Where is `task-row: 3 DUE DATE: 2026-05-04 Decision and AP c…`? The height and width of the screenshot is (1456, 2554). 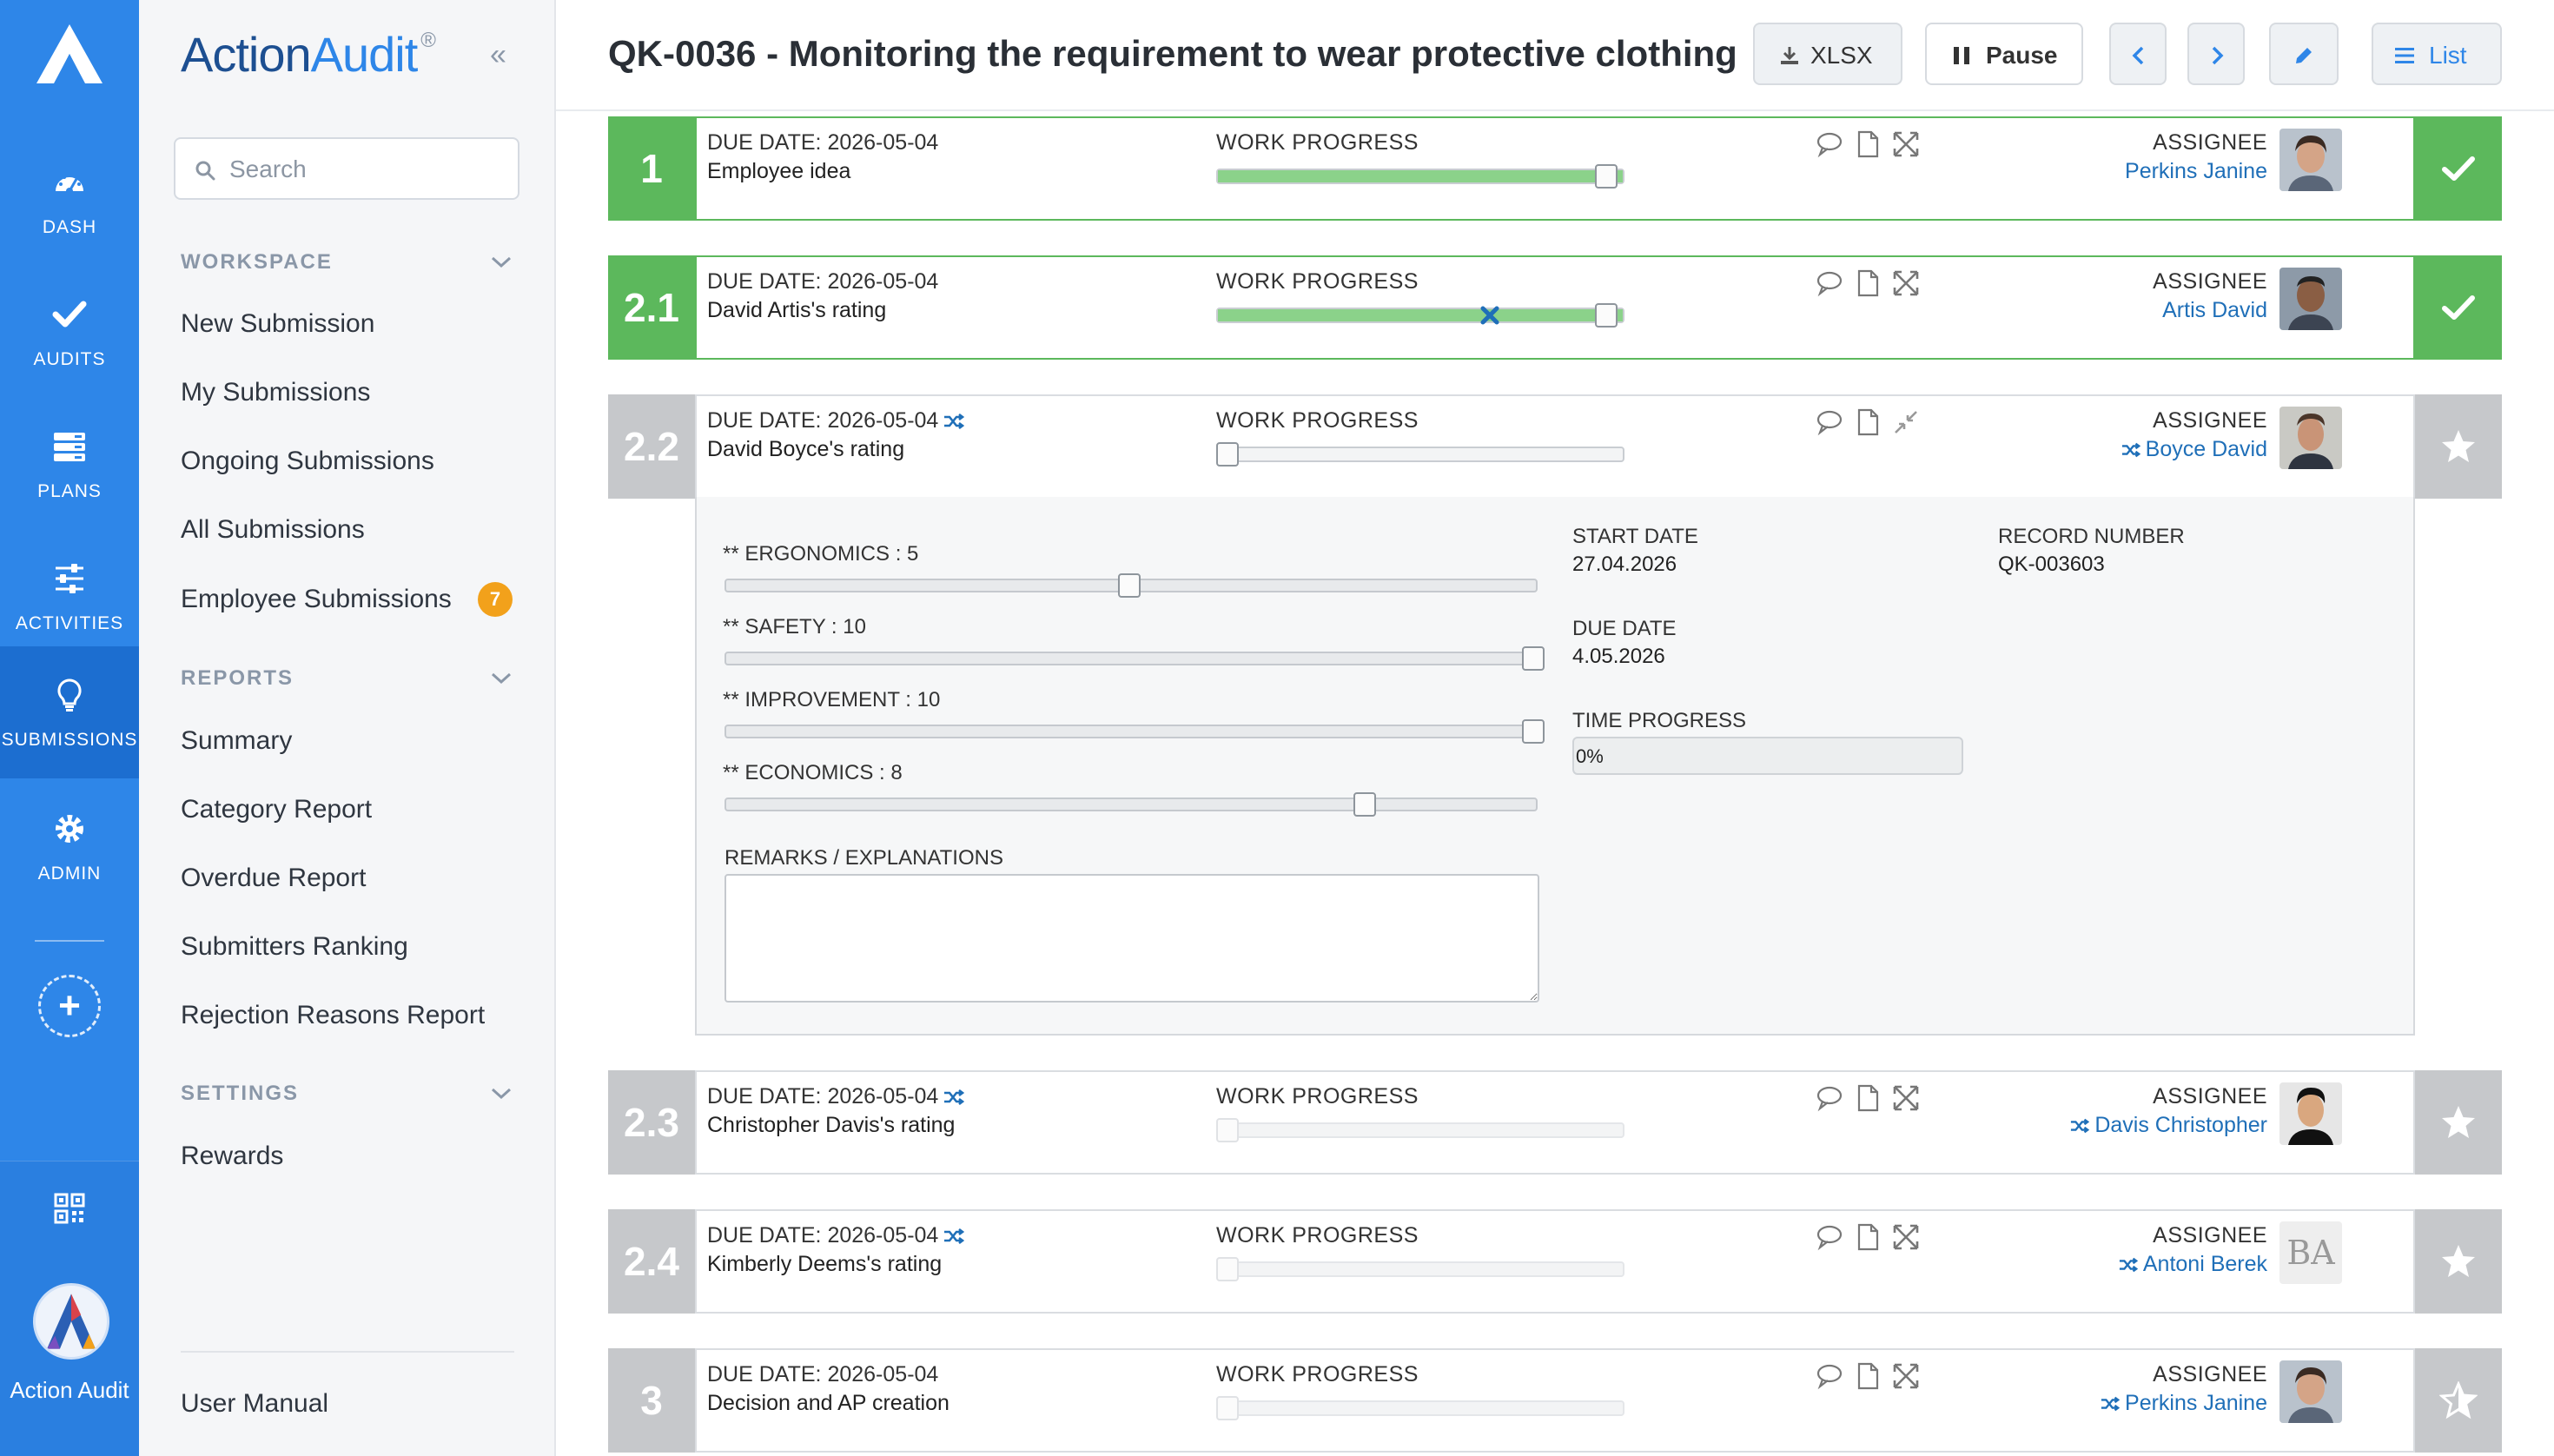
task-row: 3 DUE DATE: 2026-05-04 Decision and AP c… is located at coordinates (1555, 1400).